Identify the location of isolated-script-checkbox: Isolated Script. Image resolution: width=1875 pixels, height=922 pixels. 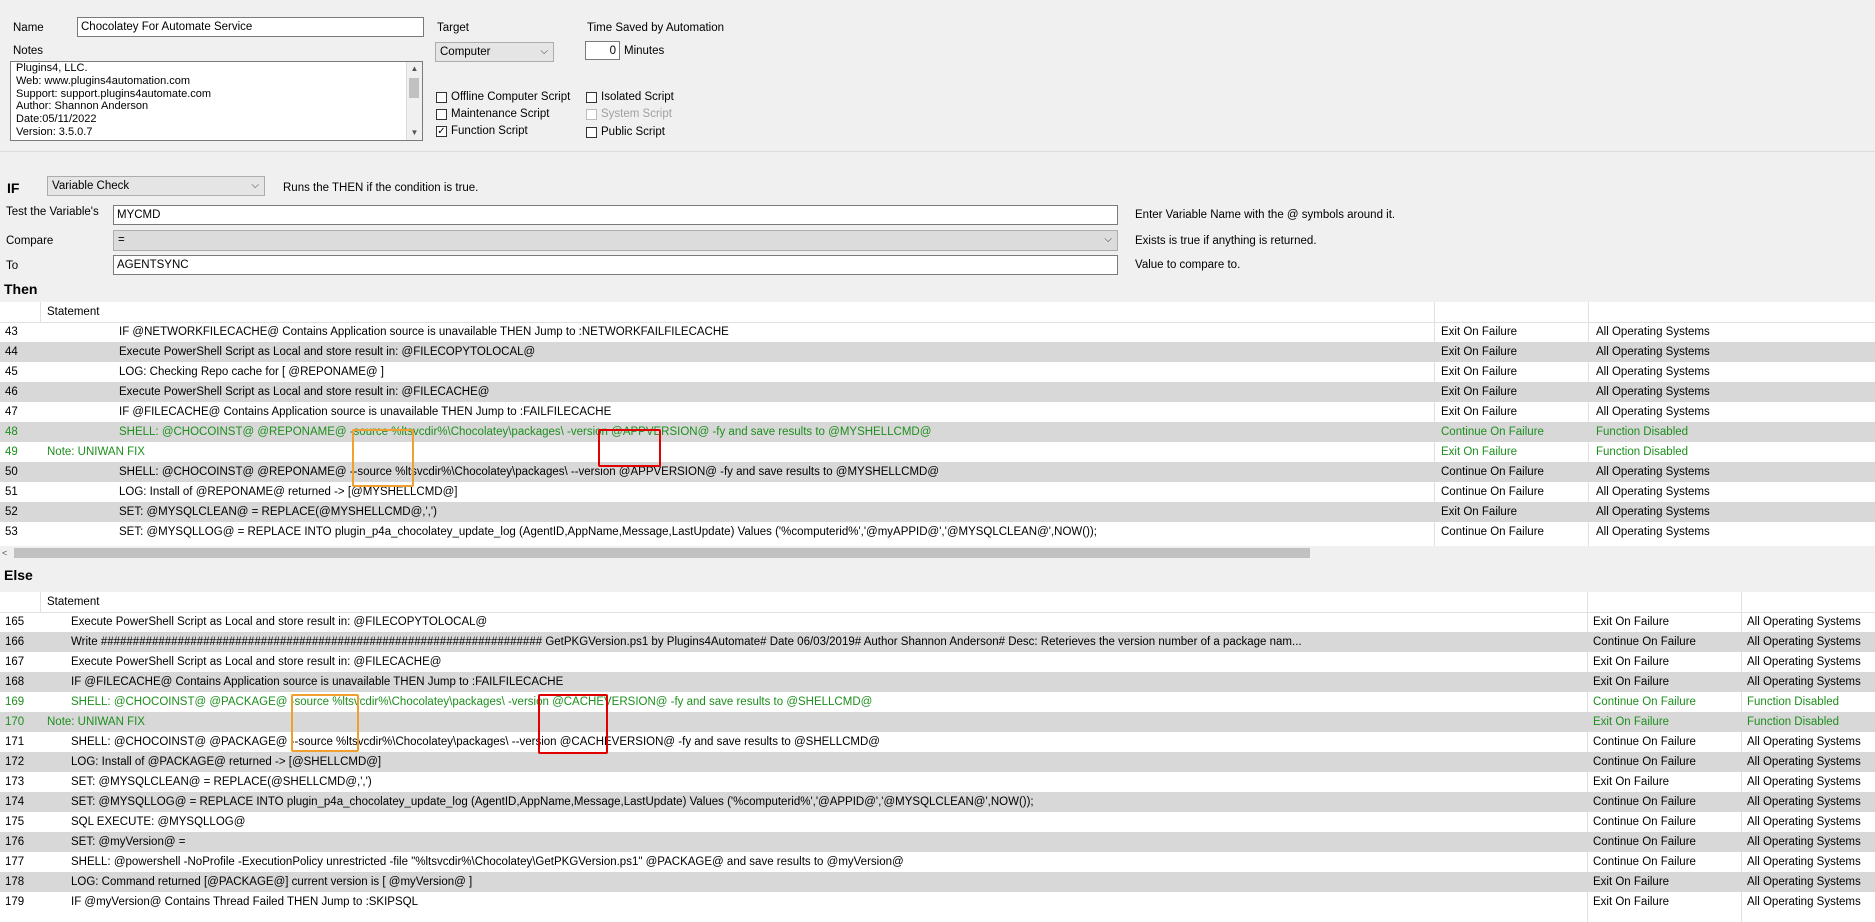
(630, 97).